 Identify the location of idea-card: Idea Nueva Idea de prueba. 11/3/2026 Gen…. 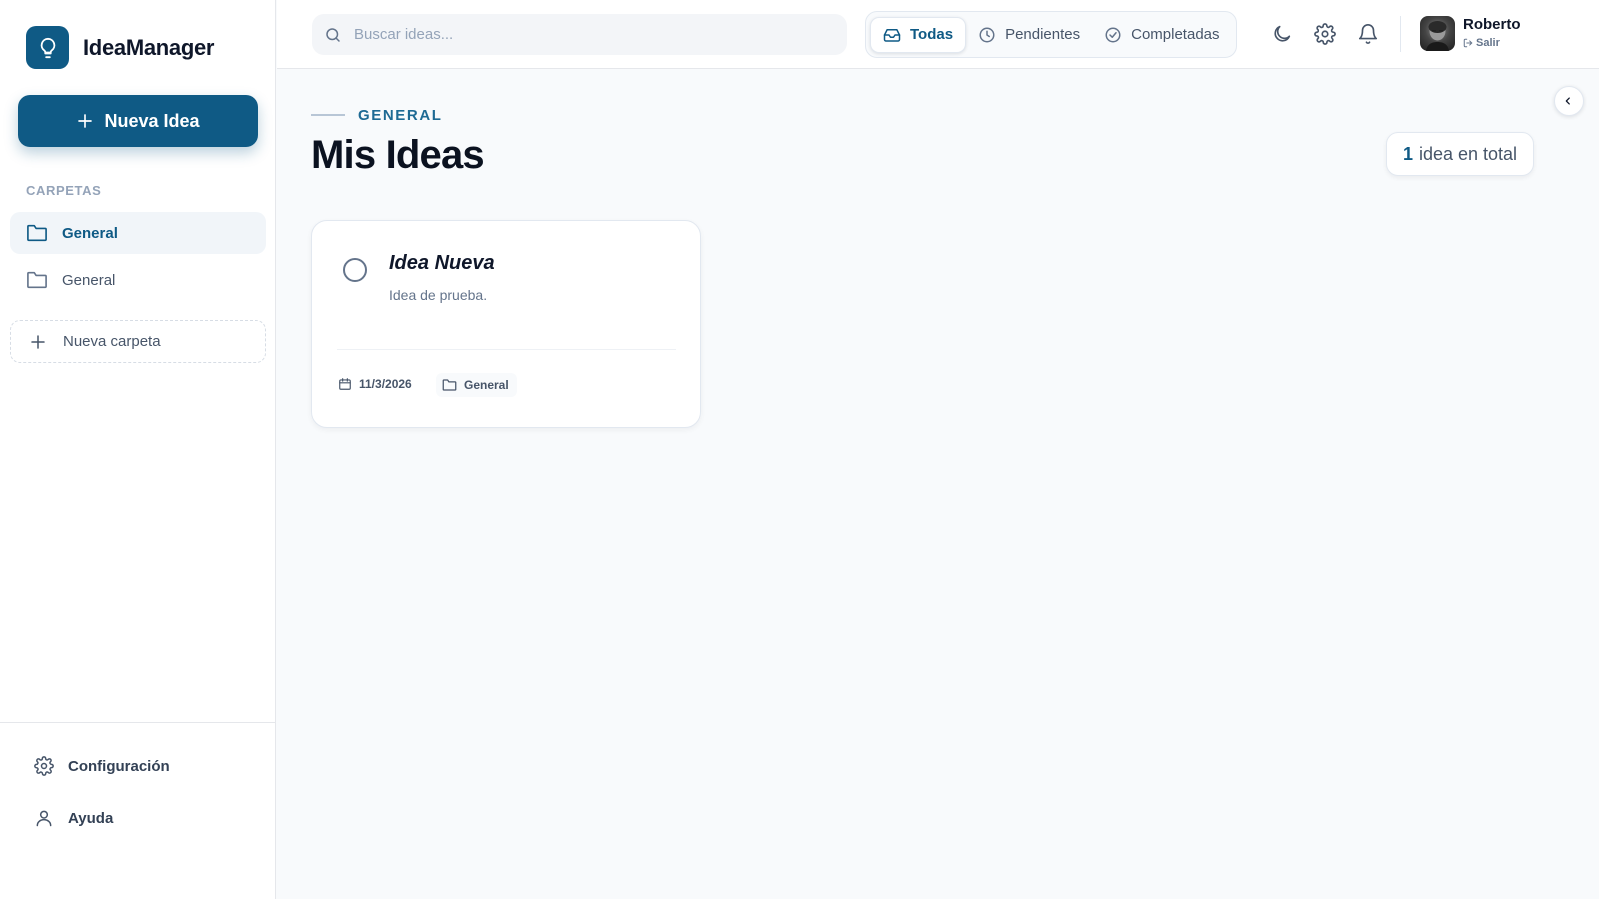
(506, 324).